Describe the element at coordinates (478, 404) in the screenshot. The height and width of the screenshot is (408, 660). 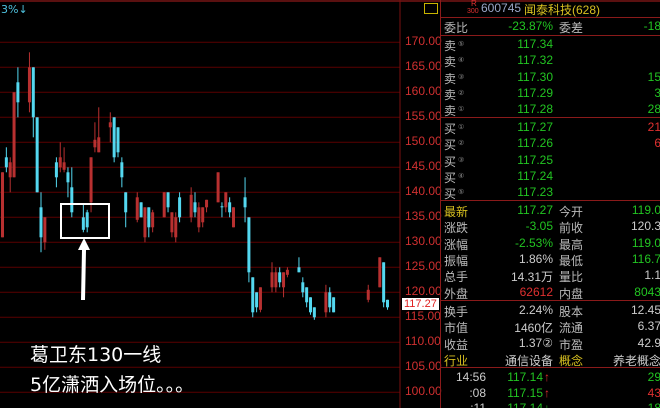
I see `tick-time: :11` at that location.